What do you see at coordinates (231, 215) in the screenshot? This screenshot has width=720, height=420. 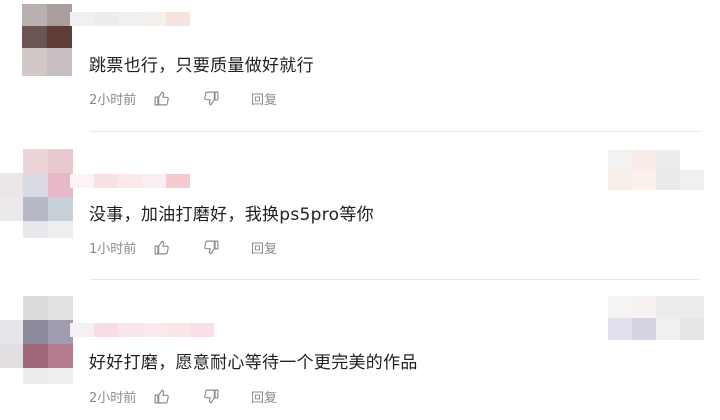 I see `comment-text: 没事，加油打磨好，我换ps5pro等你` at bounding box center [231, 215].